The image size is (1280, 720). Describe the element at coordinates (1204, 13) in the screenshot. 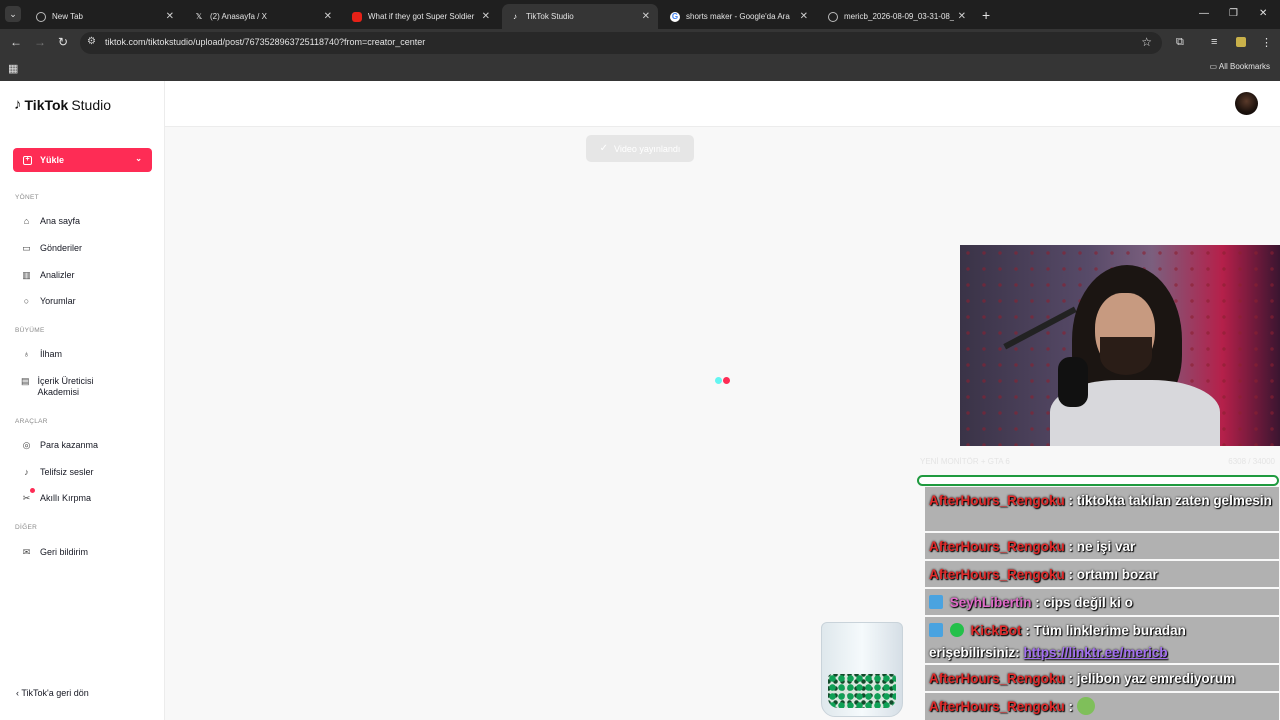

I see `minimize-icon: —` at that location.